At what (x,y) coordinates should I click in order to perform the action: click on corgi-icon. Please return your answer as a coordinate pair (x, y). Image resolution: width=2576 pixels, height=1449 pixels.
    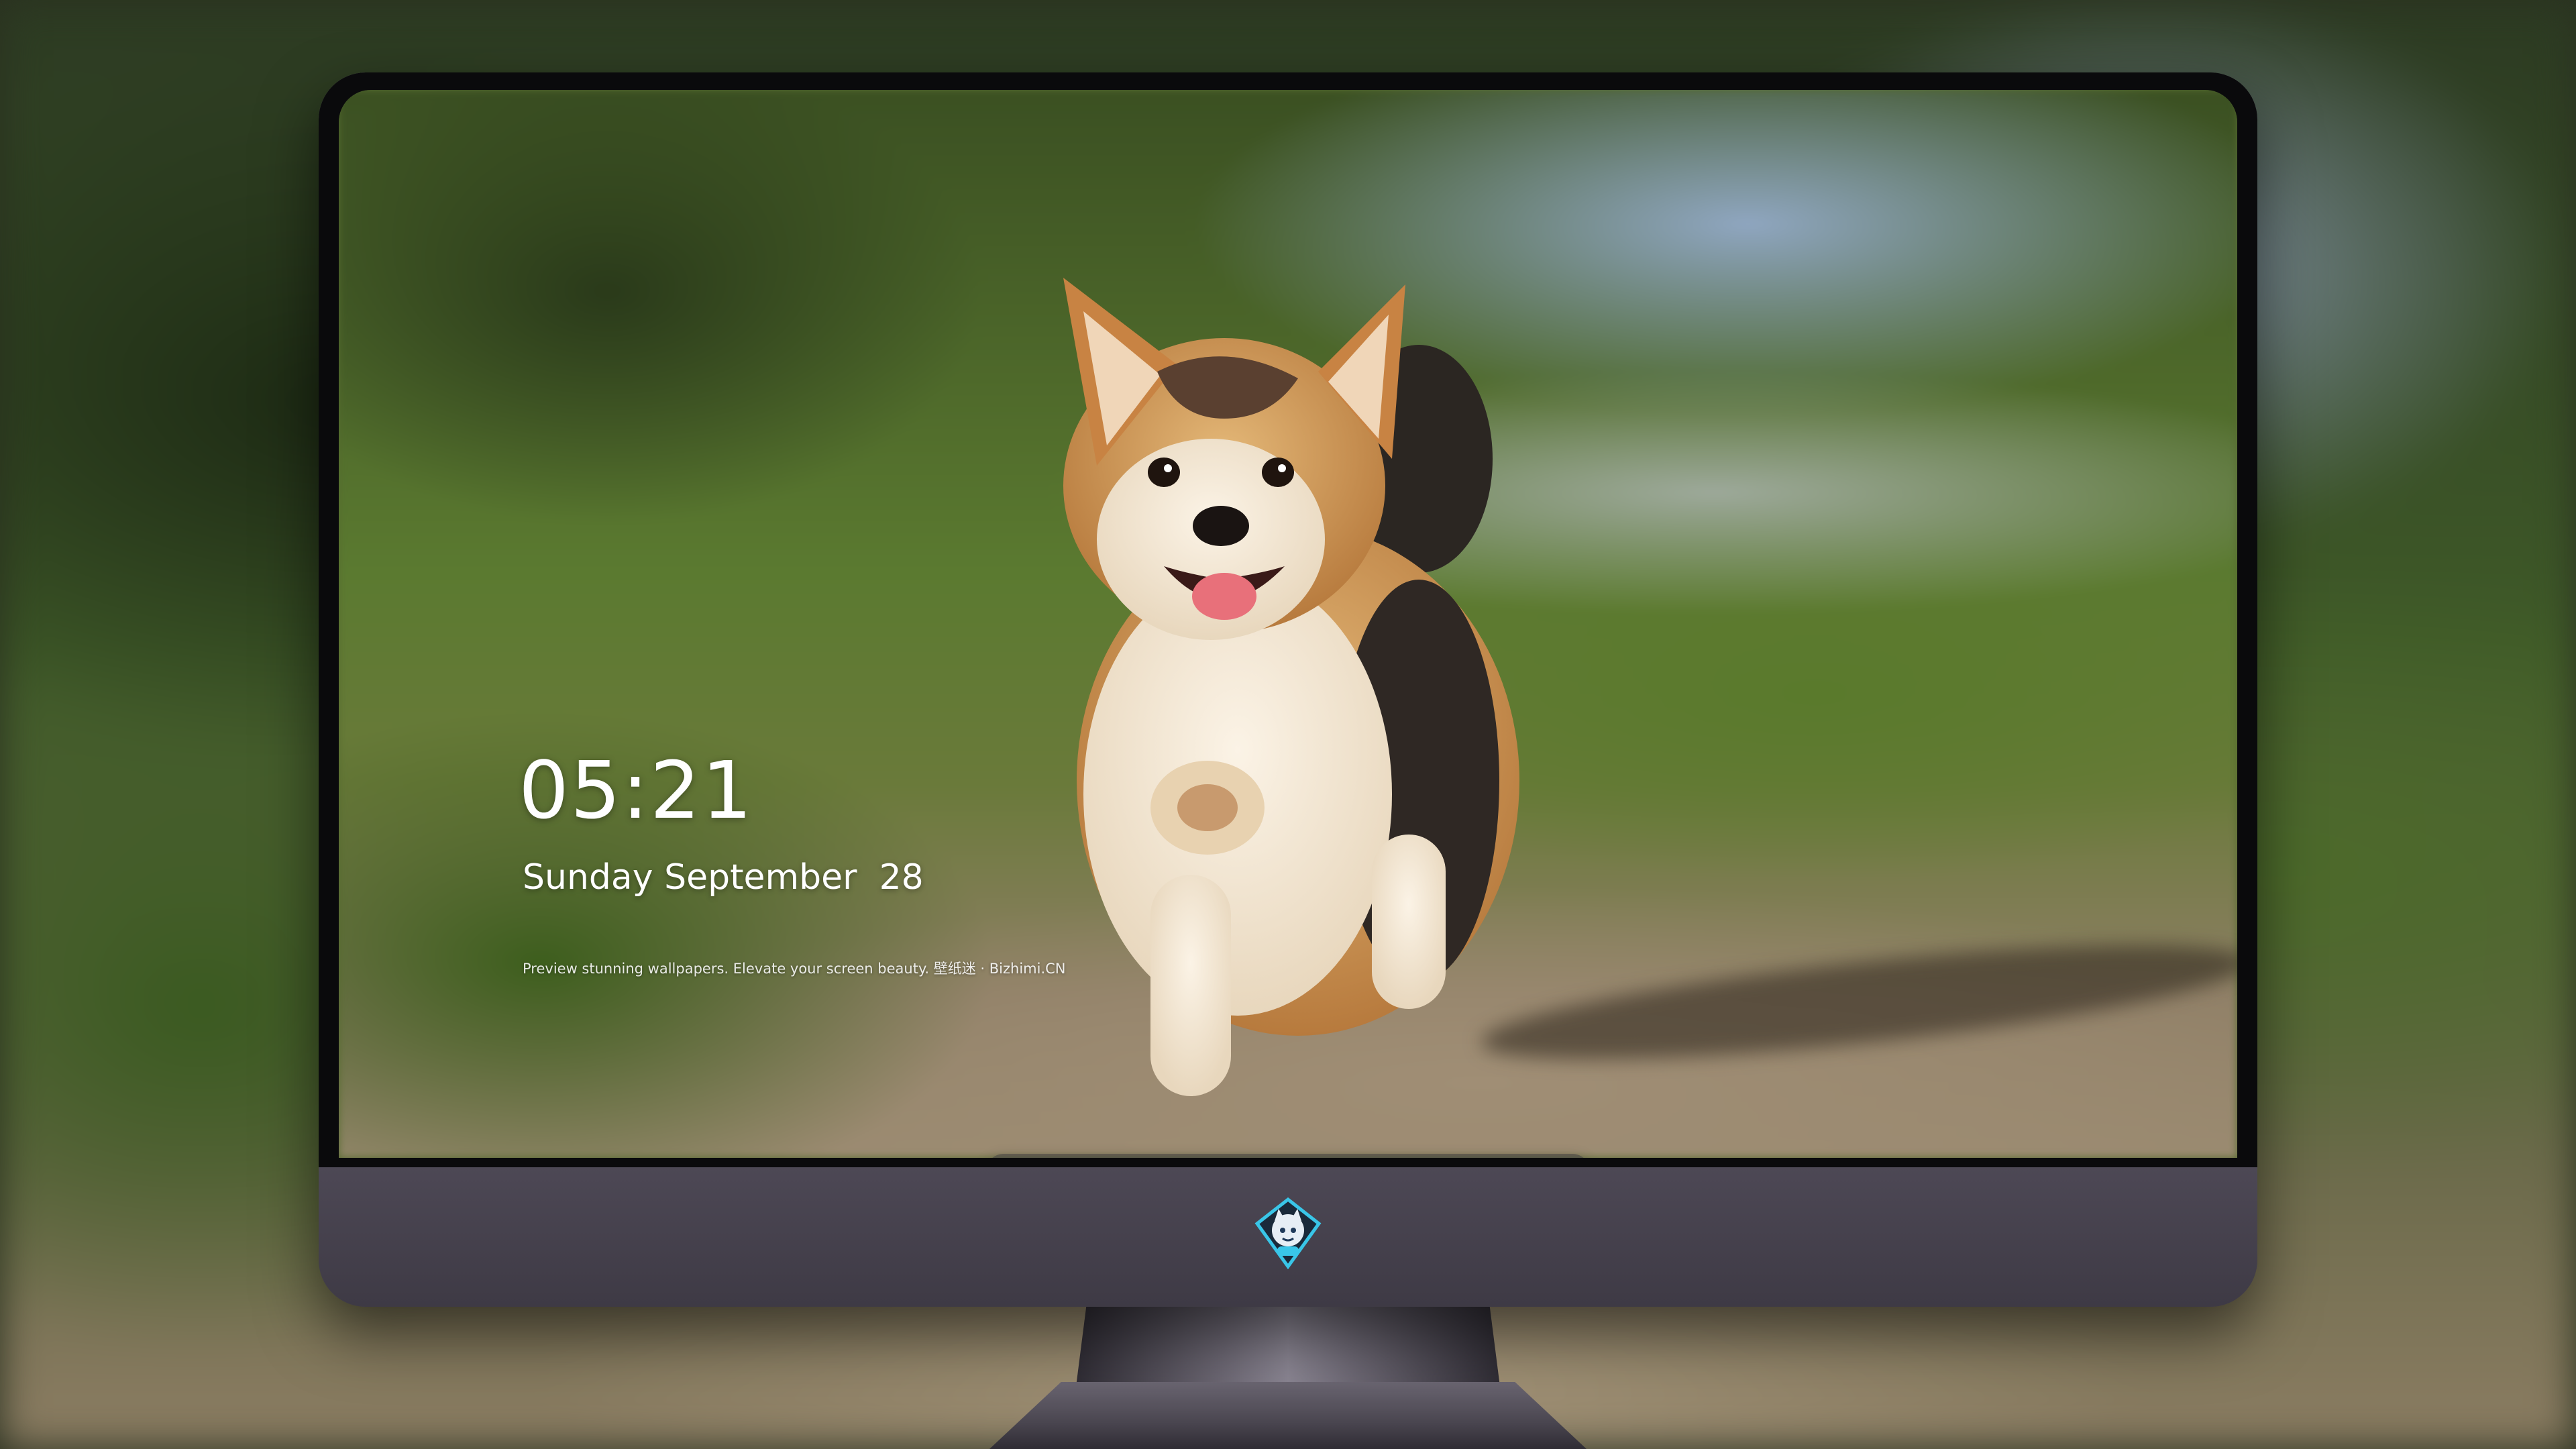
    Looking at the image, I should click on (1291, 687).